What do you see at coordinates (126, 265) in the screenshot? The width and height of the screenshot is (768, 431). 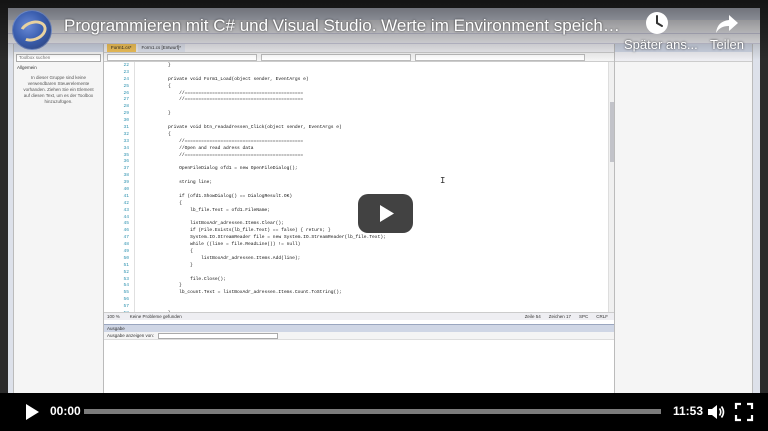 I see `line-number: 51` at bounding box center [126, 265].